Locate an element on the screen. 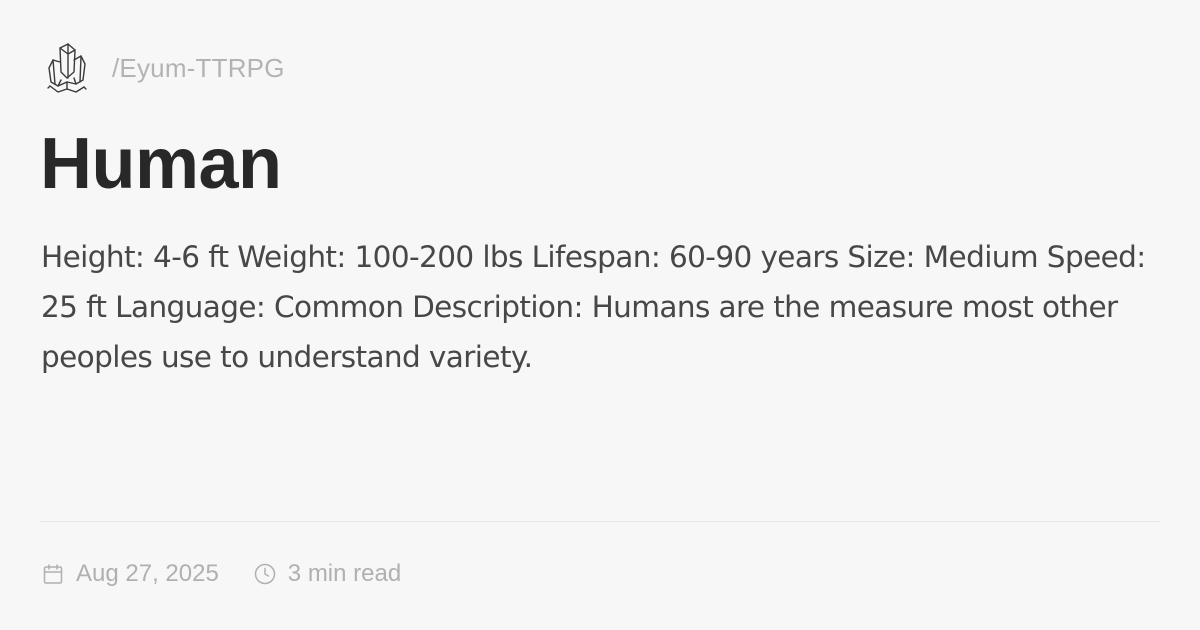 The width and height of the screenshot is (1200, 630). divider is located at coordinates (600, 521).